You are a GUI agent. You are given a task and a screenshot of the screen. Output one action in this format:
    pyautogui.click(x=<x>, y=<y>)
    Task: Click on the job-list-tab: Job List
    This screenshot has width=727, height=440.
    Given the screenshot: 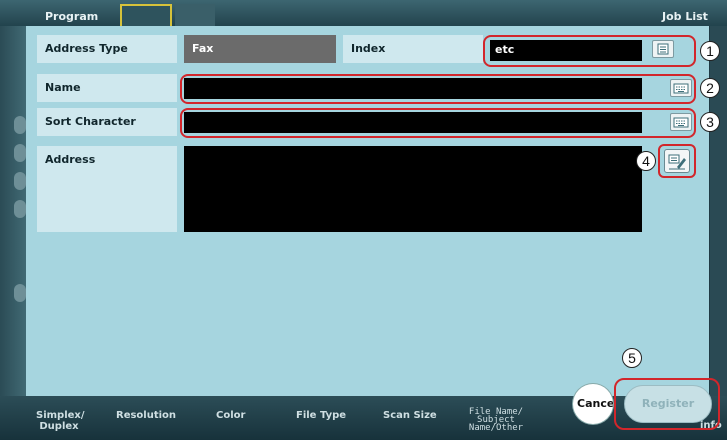 What is the action you would take?
    pyautogui.click(x=685, y=16)
    